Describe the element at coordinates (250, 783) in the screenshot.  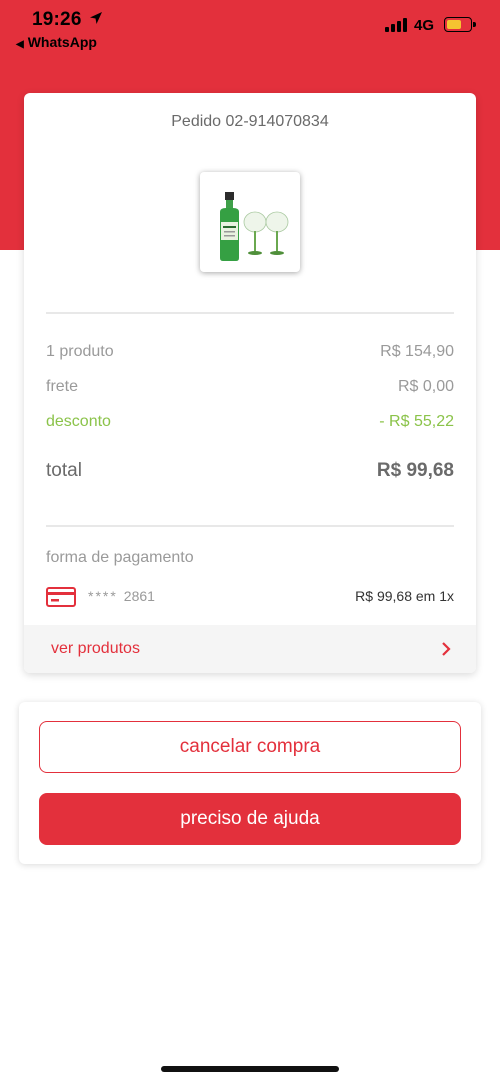
I see `actions-card: cancelar compra preciso de ajuda` at that location.